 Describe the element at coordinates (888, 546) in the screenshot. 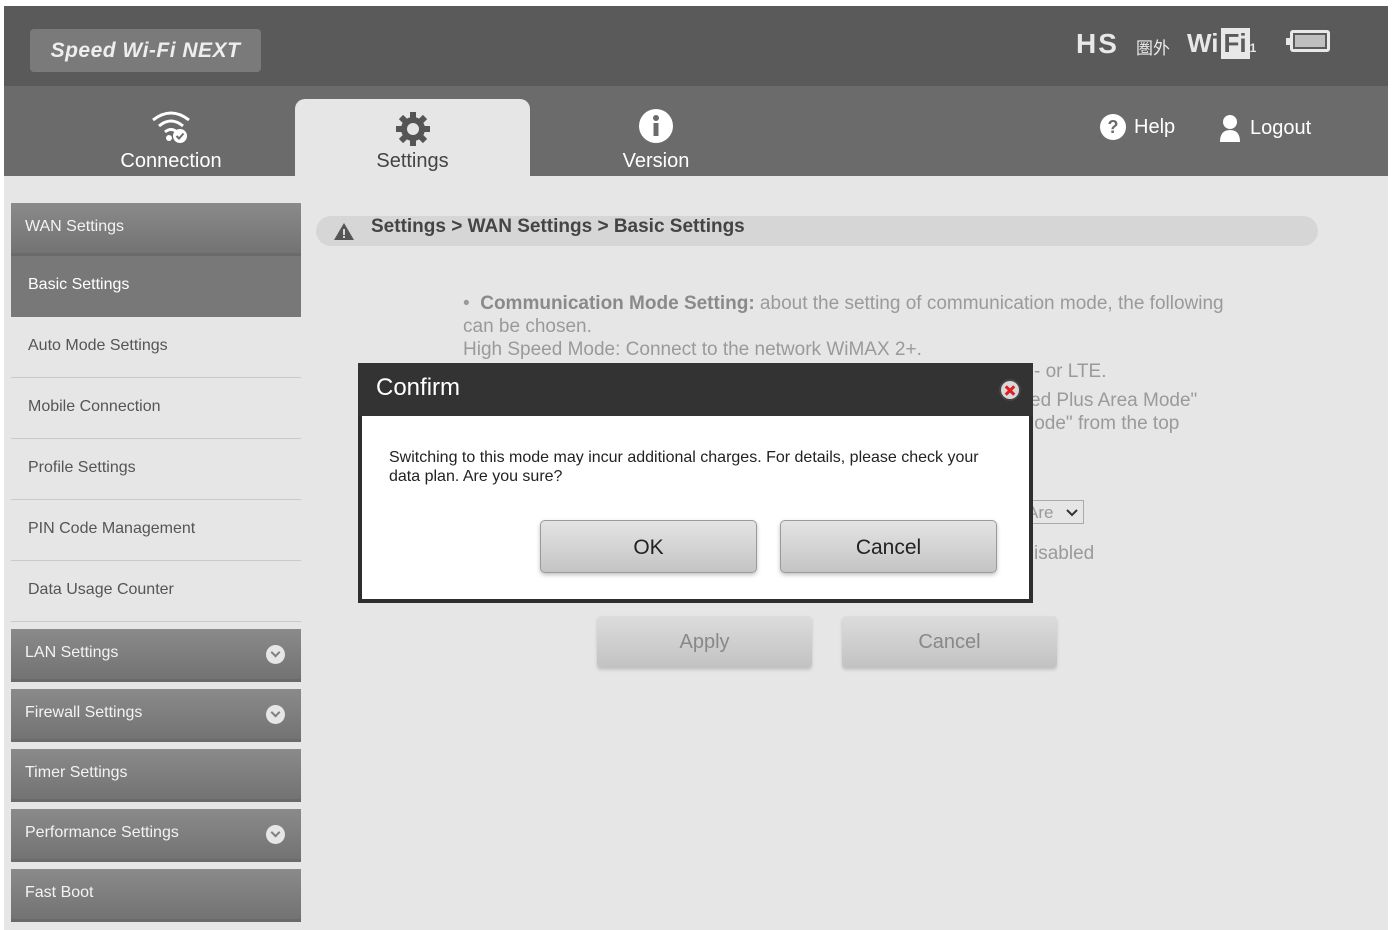

I see `dialog-cancel-button: Cancel` at that location.